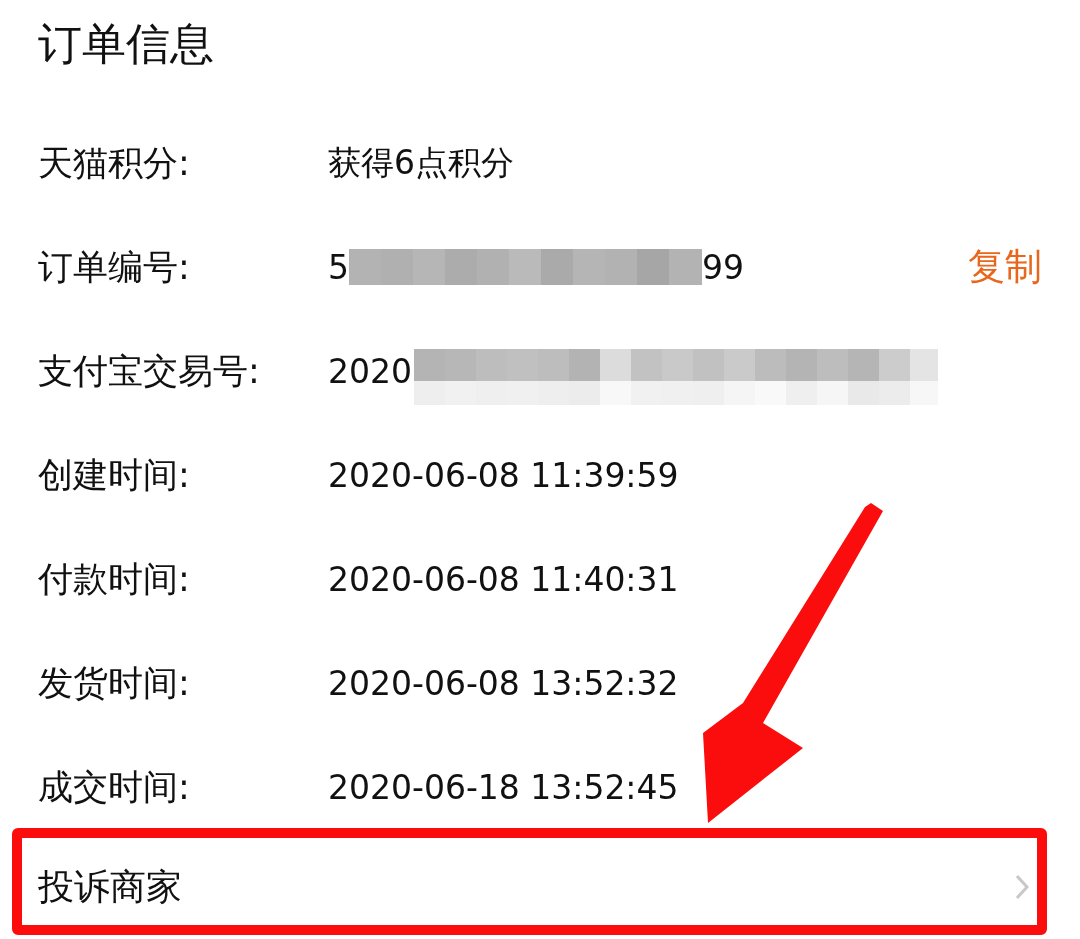 Image resolution: width=1080 pixels, height=939 pixels. Describe the element at coordinates (338, 267) in the screenshot. I see `field-value-start: 5` at that location.